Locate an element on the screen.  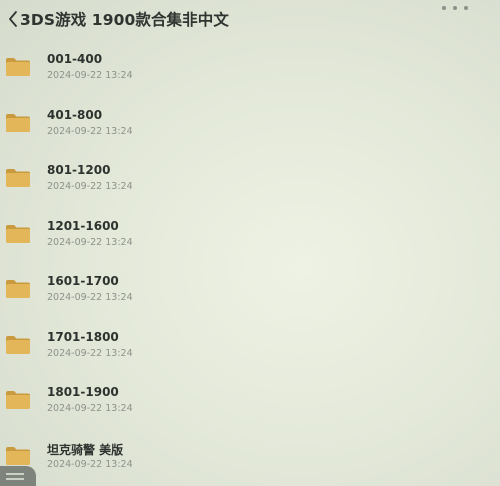
list-item: 801-1200 2024-09-22 13:24 is located at coordinates (250, 177).